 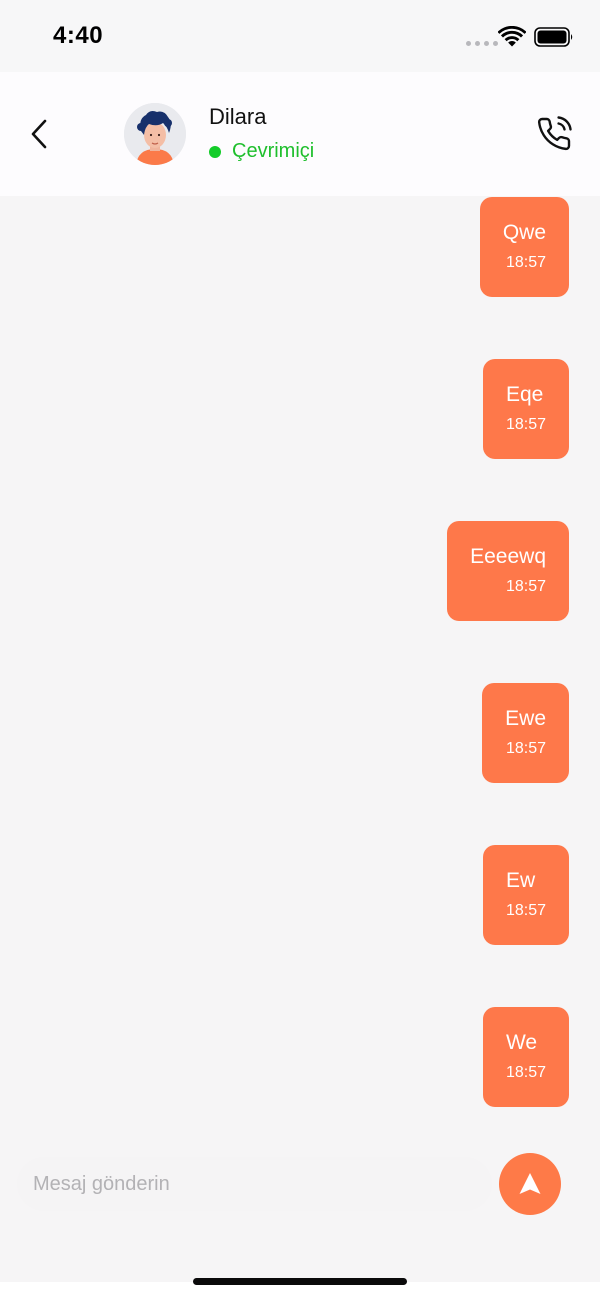 I want to click on contact-name: Dilara, so click(x=238, y=116).